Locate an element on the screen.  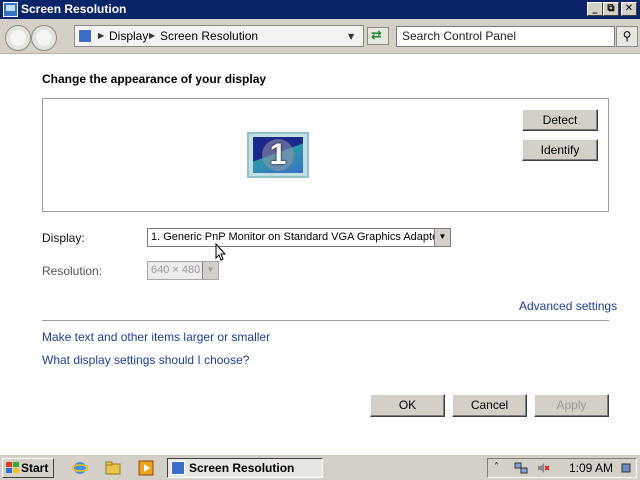
cancel-button: Cancel is located at coordinates (489, 405).